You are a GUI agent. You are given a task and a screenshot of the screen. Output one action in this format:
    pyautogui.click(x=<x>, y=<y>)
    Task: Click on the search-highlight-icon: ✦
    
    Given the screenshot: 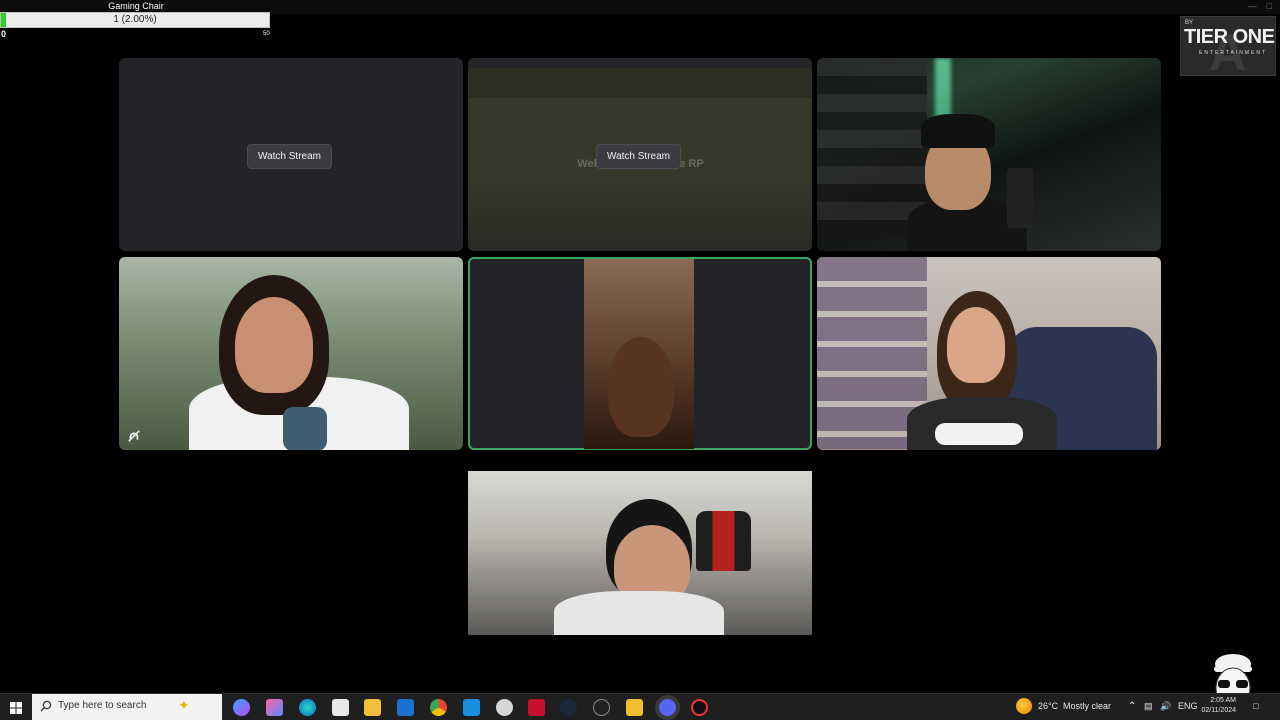 What is the action you would take?
    pyautogui.click(x=184, y=705)
    